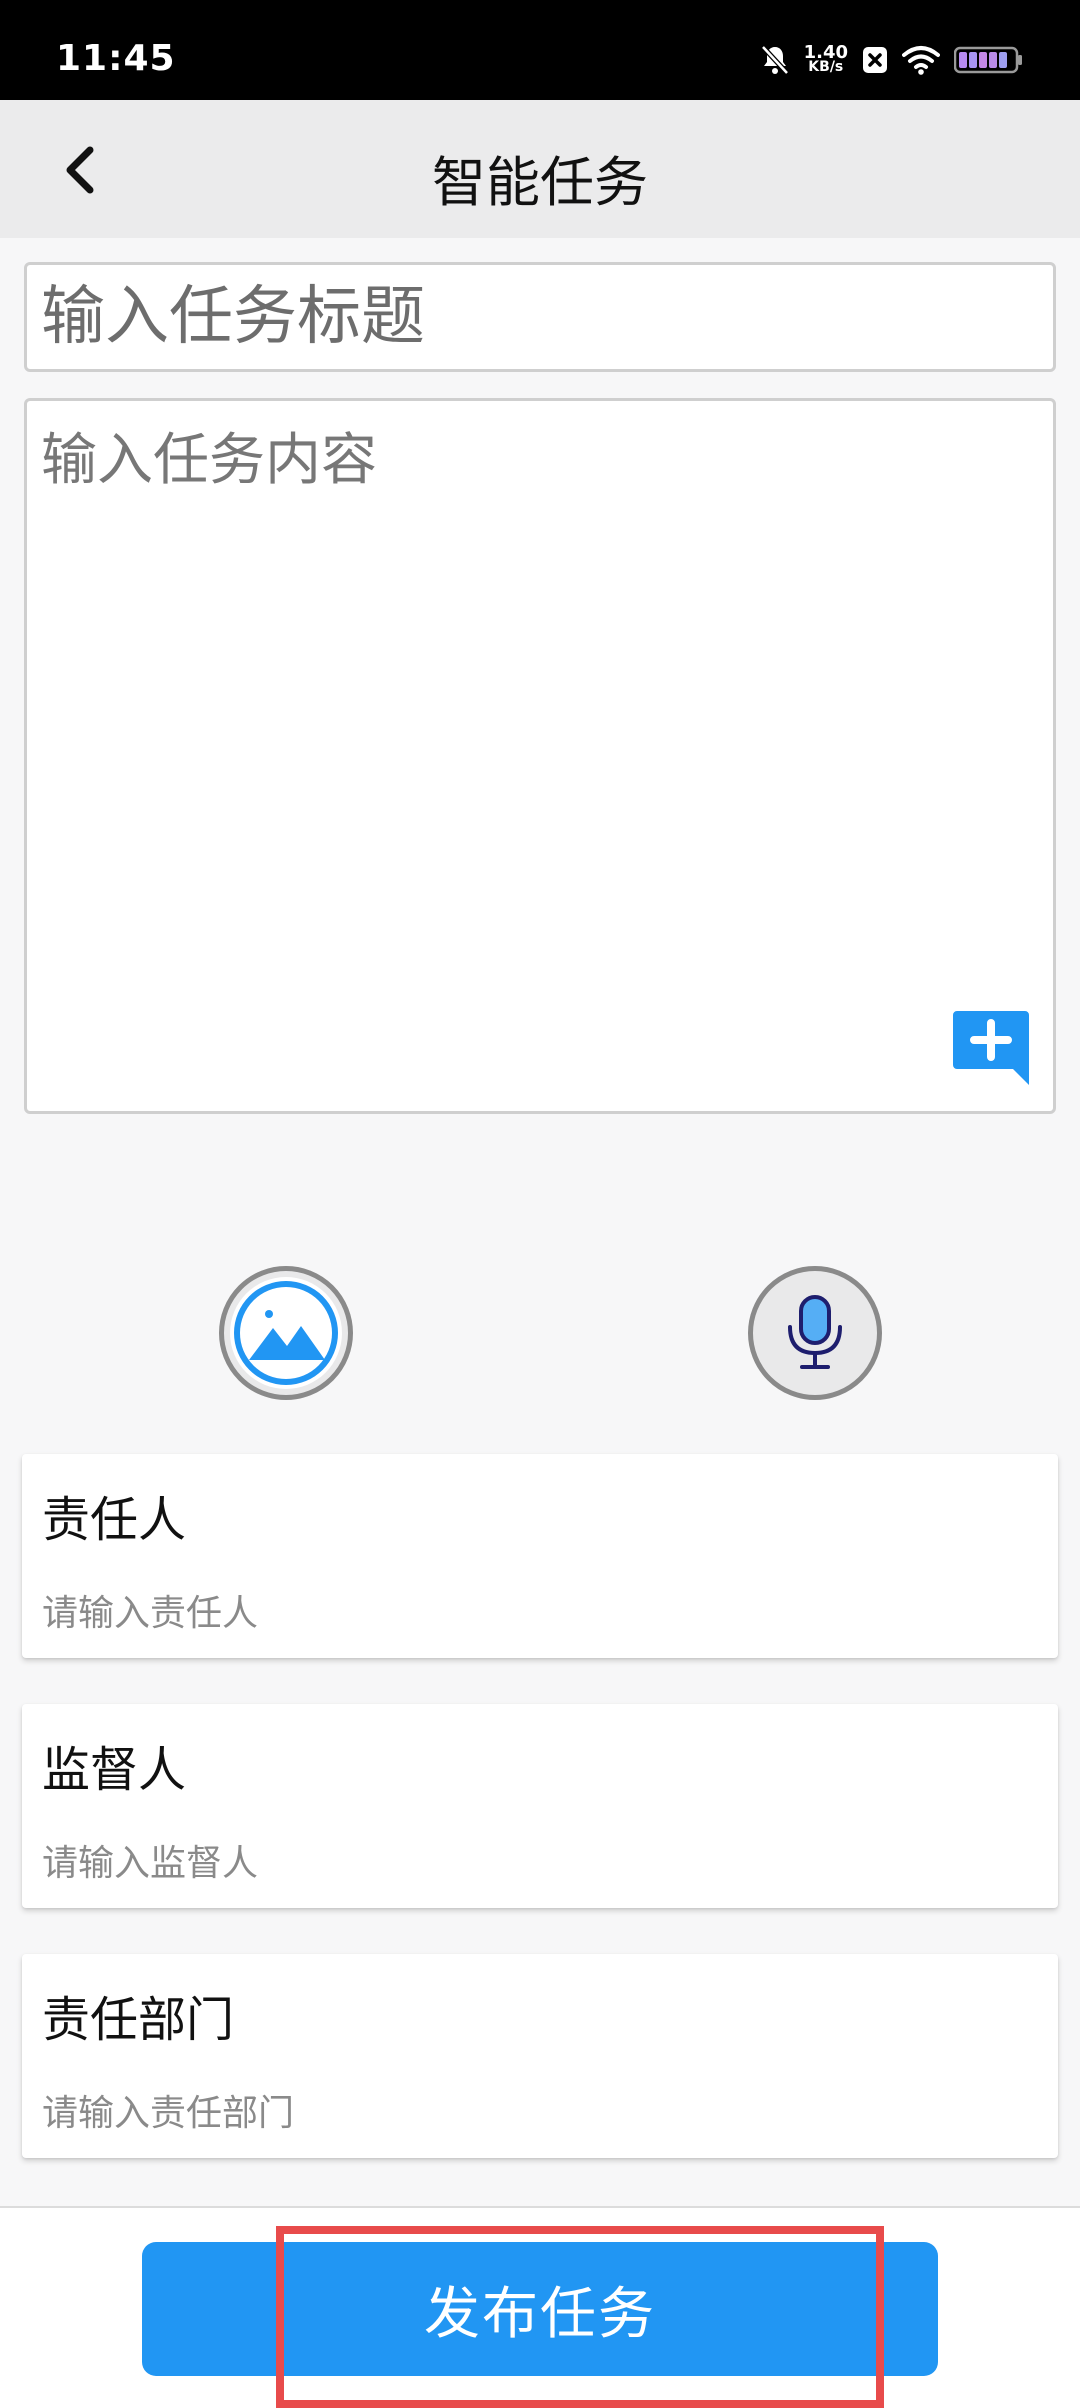 The height and width of the screenshot is (2408, 1080). What do you see at coordinates (540, 2056) in the screenshot?
I see `responsible-department-card: 责任部门` at bounding box center [540, 2056].